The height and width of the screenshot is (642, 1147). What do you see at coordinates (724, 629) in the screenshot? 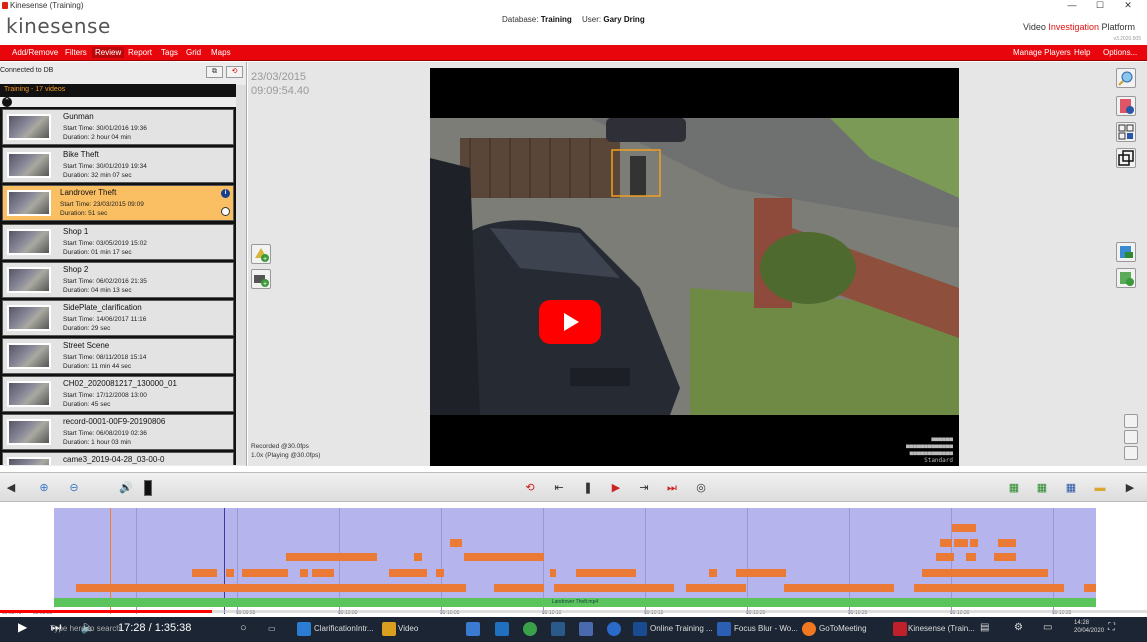
I see `word-icon` at bounding box center [724, 629].